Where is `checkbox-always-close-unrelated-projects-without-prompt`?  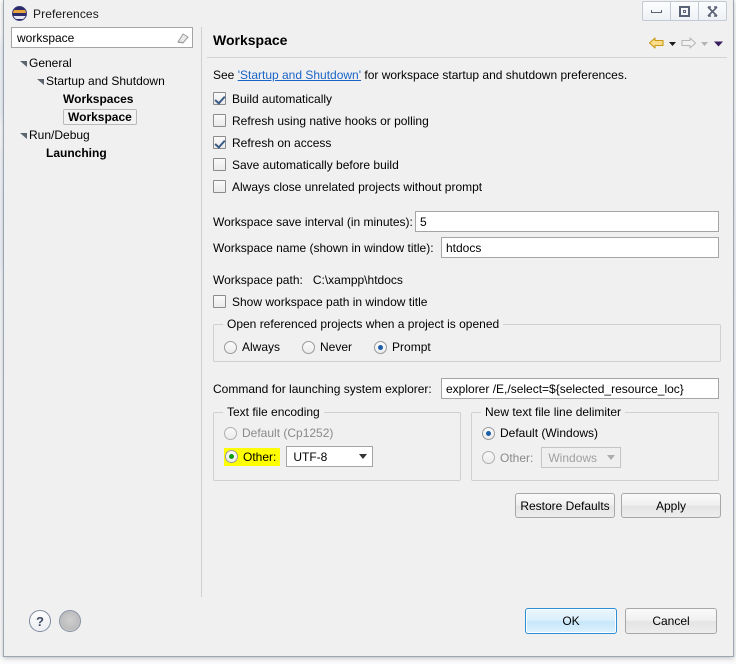
checkbox-always-close-unrelated-projects-without-prompt is located at coordinates (219, 186).